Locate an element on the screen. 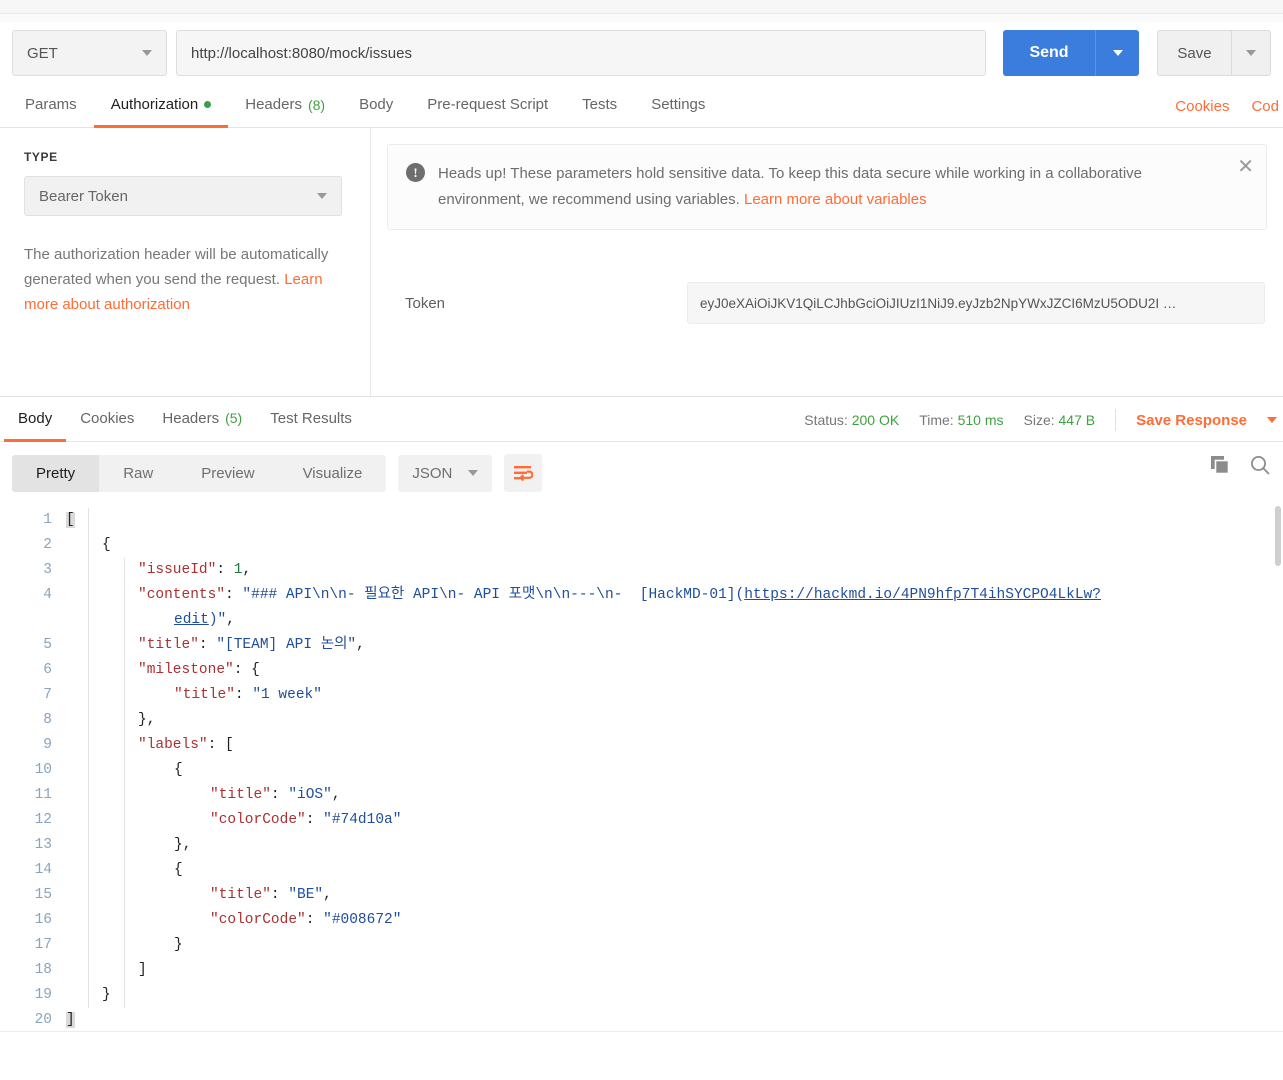 The image size is (1283, 1080). code-token: "colorCode" is located at coordinates (258, 920).